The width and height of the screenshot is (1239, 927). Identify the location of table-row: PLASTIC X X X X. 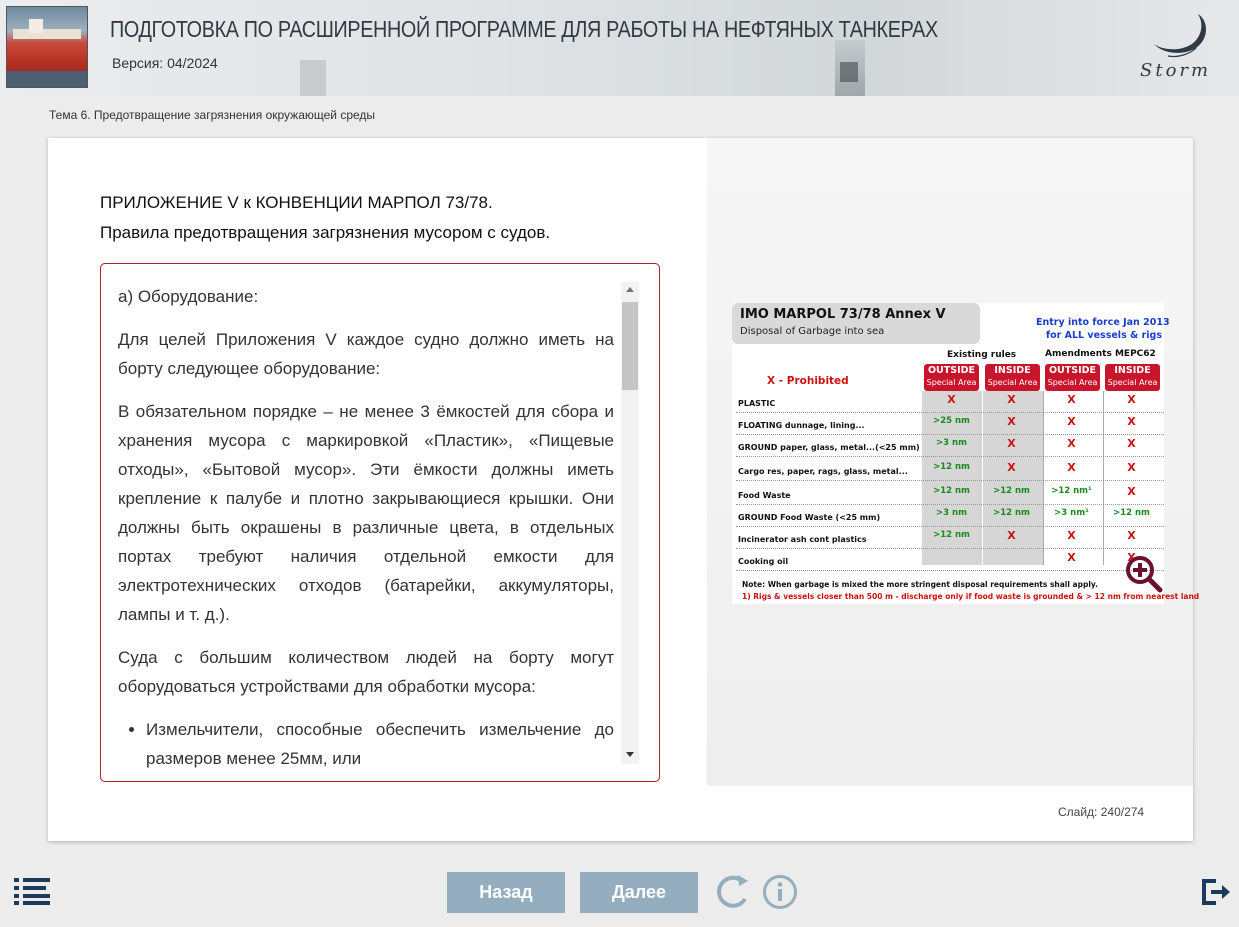
(950, 402).